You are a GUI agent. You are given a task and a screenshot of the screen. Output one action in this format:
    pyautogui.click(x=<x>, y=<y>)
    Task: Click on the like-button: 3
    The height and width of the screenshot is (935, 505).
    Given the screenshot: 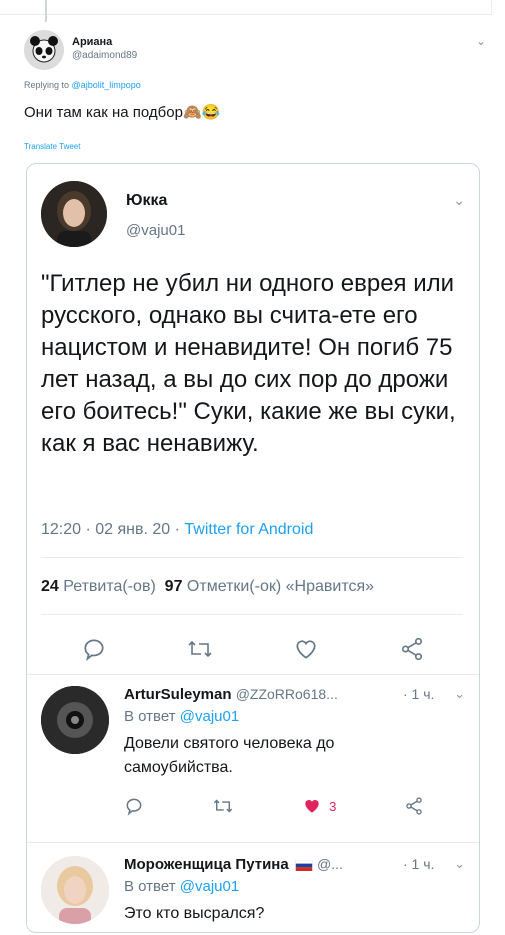 What is the action you would take?
    pyautogui.click(x=318, y=806)
    